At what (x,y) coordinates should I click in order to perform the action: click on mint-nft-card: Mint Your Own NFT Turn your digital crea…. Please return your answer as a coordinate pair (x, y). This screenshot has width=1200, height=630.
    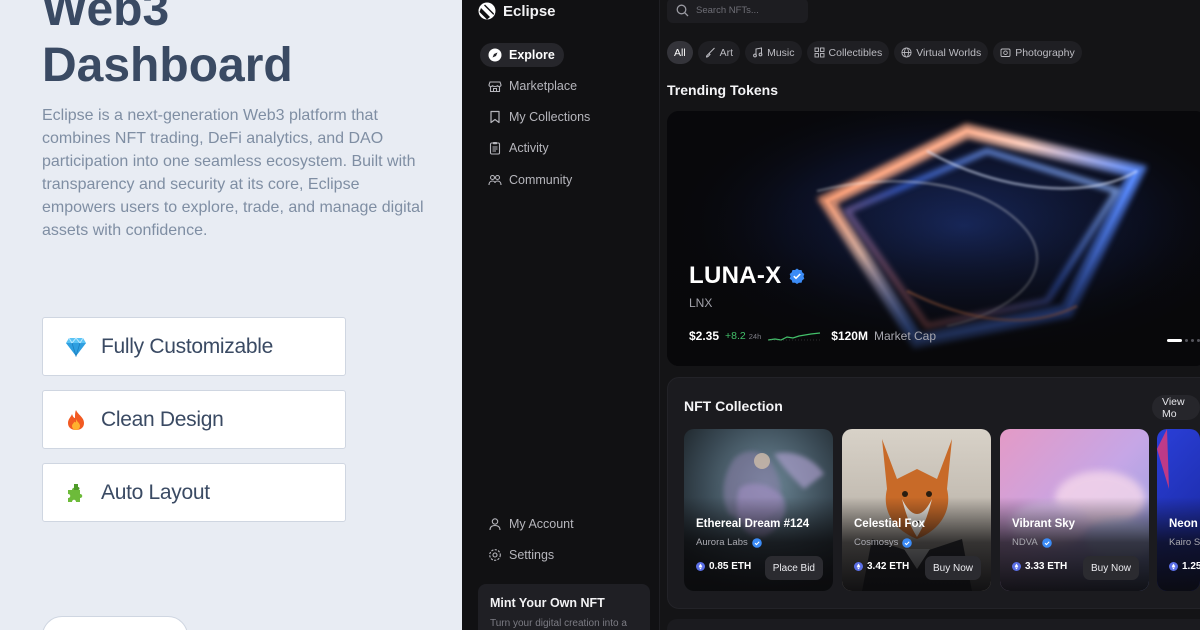
    Looking at the image, I should click on (564, 607).